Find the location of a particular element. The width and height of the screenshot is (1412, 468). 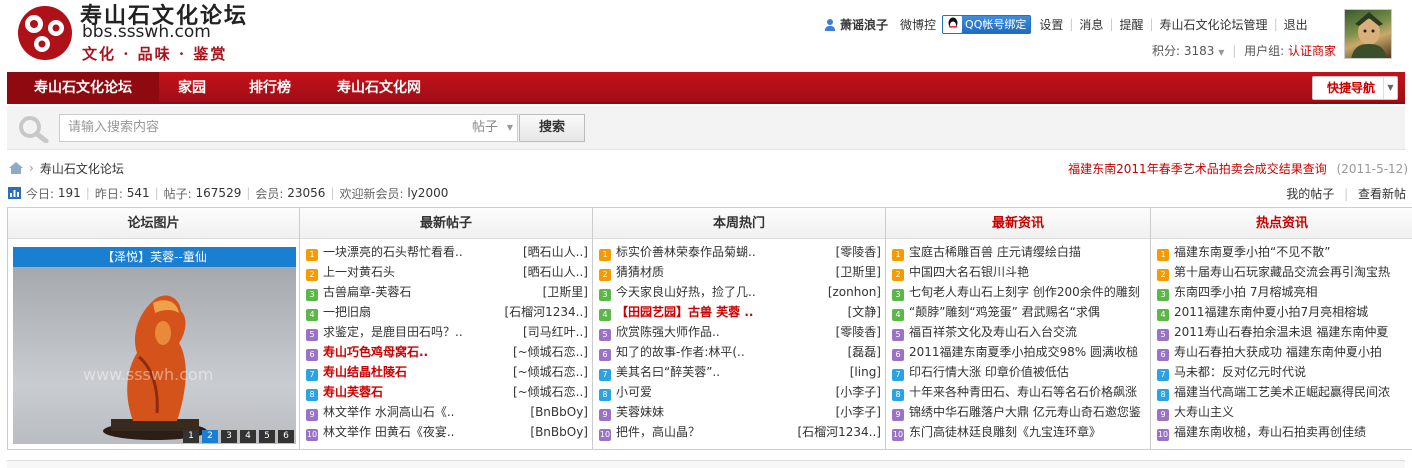

search-type-select: 帖子 ▼ is located at coordinates (492, 128).